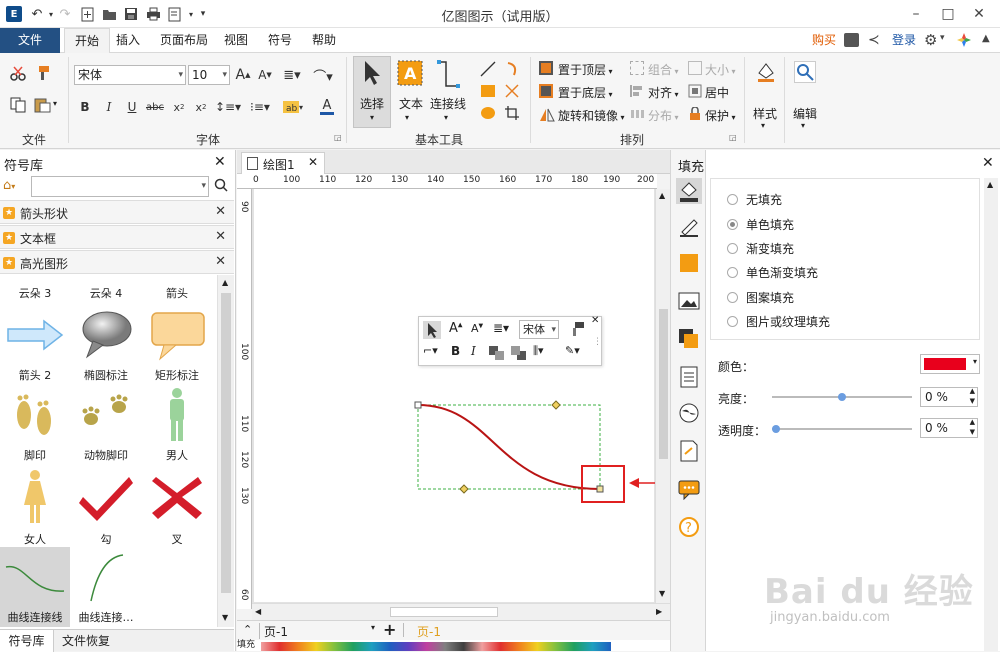 The width and height of the screenshot is (1000, 652). Describe the element at coordinates (313, 162) in the screenshot. I see `close-tab-icon: ✕` at that location.